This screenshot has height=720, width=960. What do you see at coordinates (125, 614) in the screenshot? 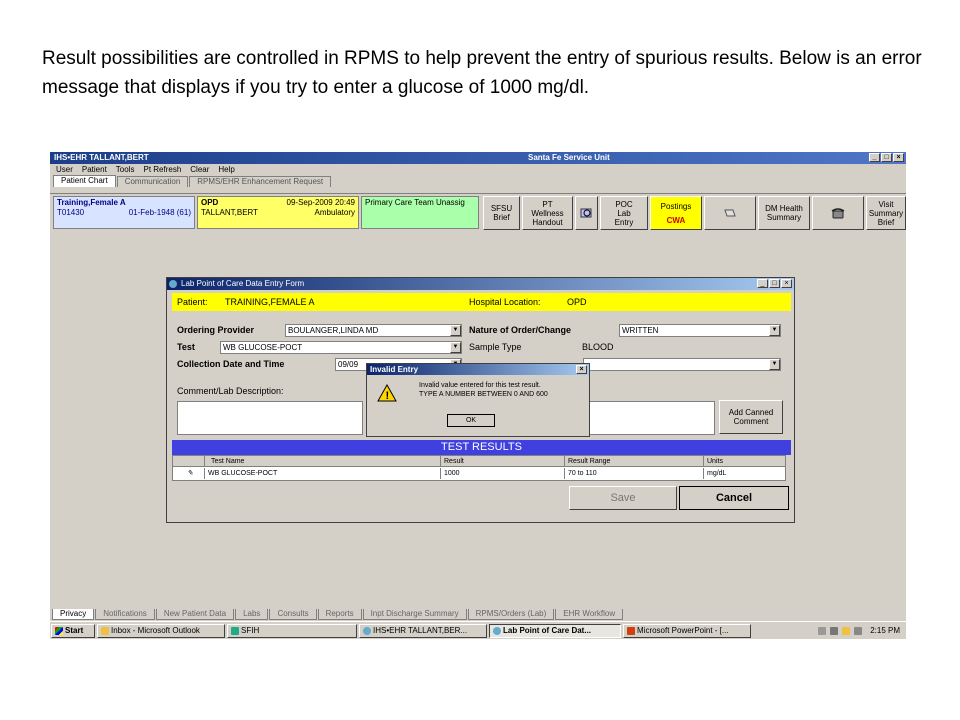
I see `tab-notifications: Notifications` at bounding box center [125, 614].